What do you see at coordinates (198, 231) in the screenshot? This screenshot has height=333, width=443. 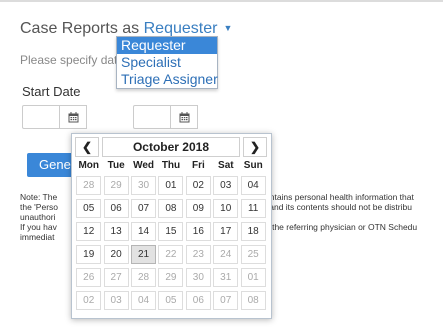 I see `day-cell: 16` at bounding box center [198, 231].